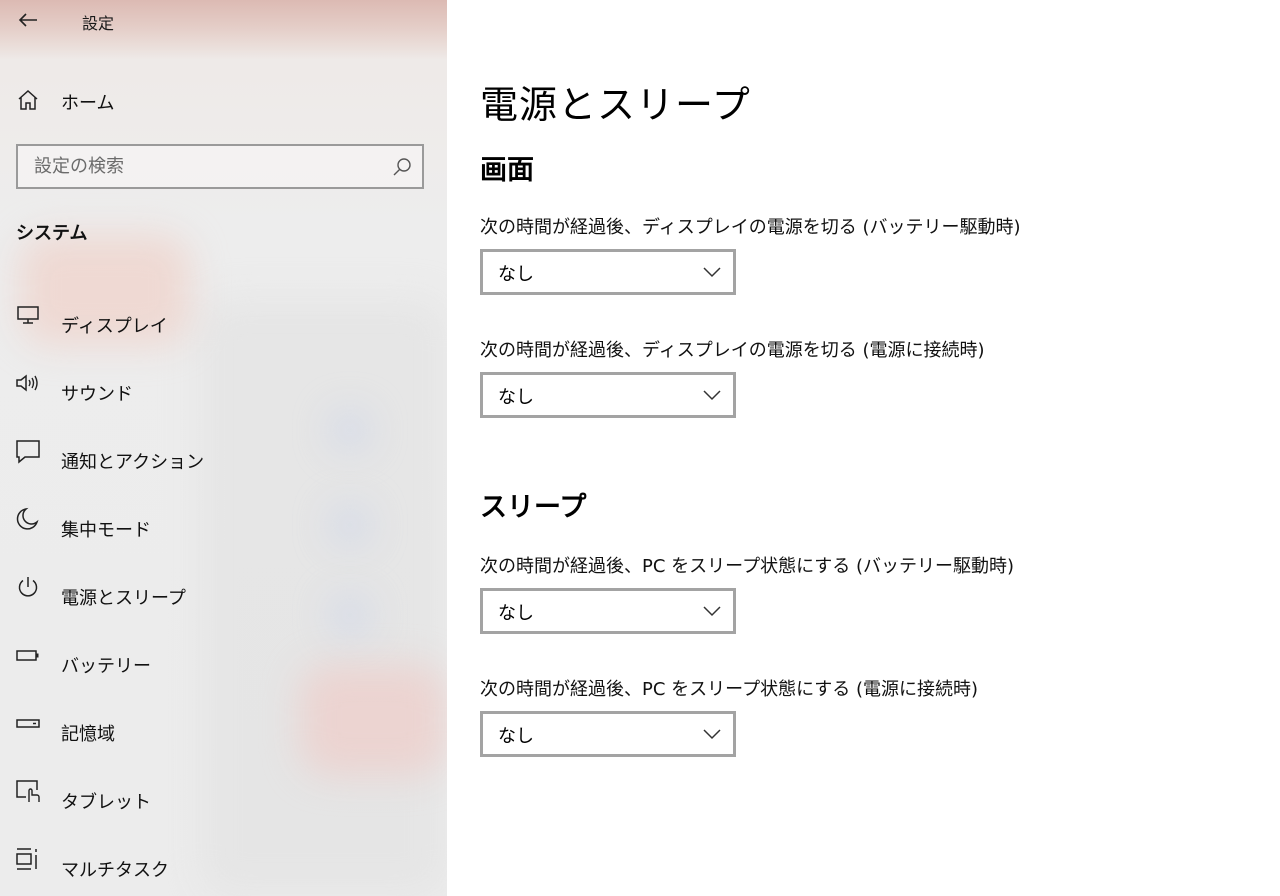  What do you see at coordinates (97, 394) in the screenshot?
I see `sidebar-item-label: サウンド` at bounding box center [97, 394].